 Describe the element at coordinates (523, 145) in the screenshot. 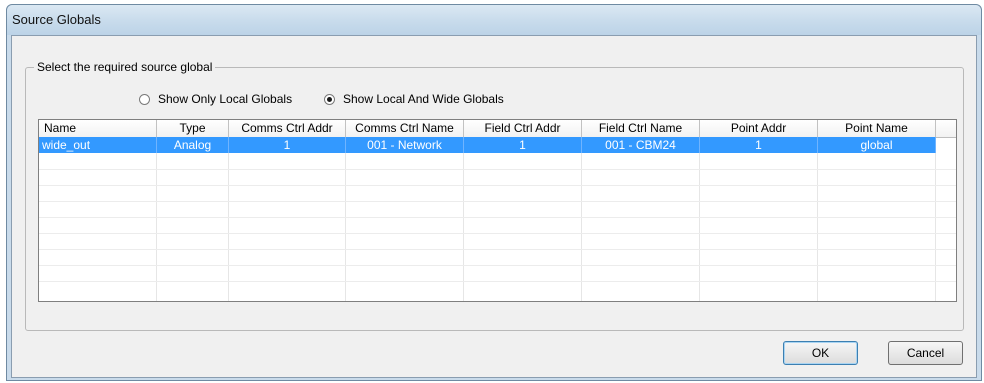

I see `cell-field-ctrl-addr: 1` at that location.